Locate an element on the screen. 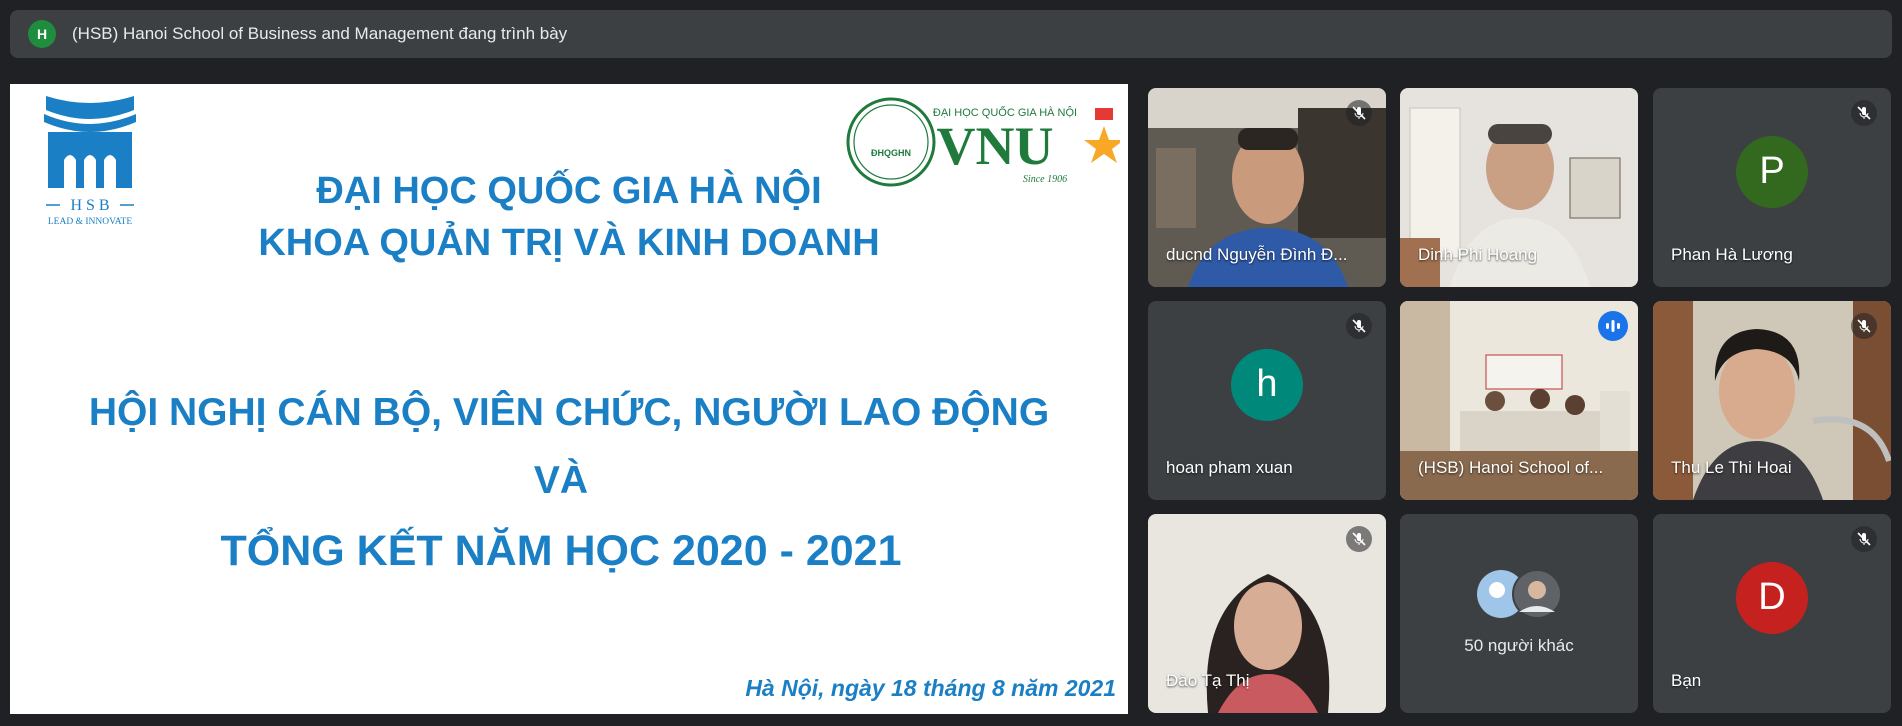 The height and width of the screenshot is (726, 1902). participant-name: hoan pham xuan is located at coordinates (1229, 467).